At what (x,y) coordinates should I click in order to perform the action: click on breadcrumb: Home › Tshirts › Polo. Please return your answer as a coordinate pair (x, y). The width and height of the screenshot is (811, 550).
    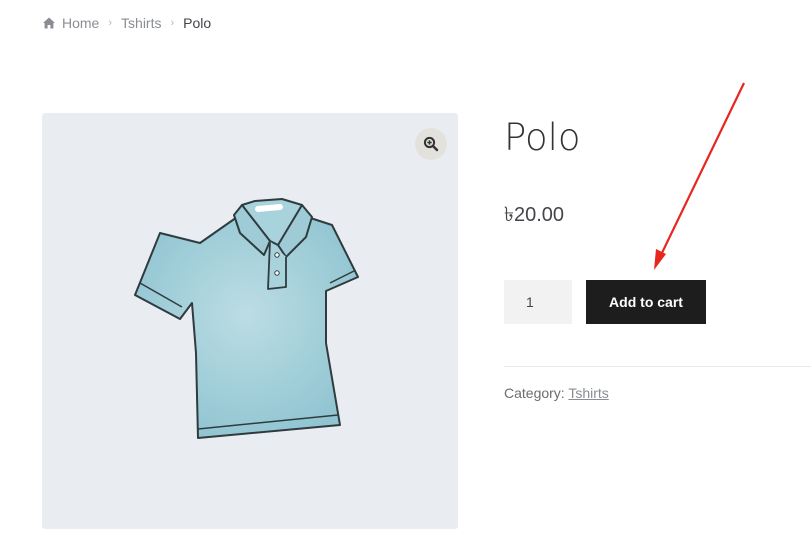
    Looking at the image, I should click on (126, 23).